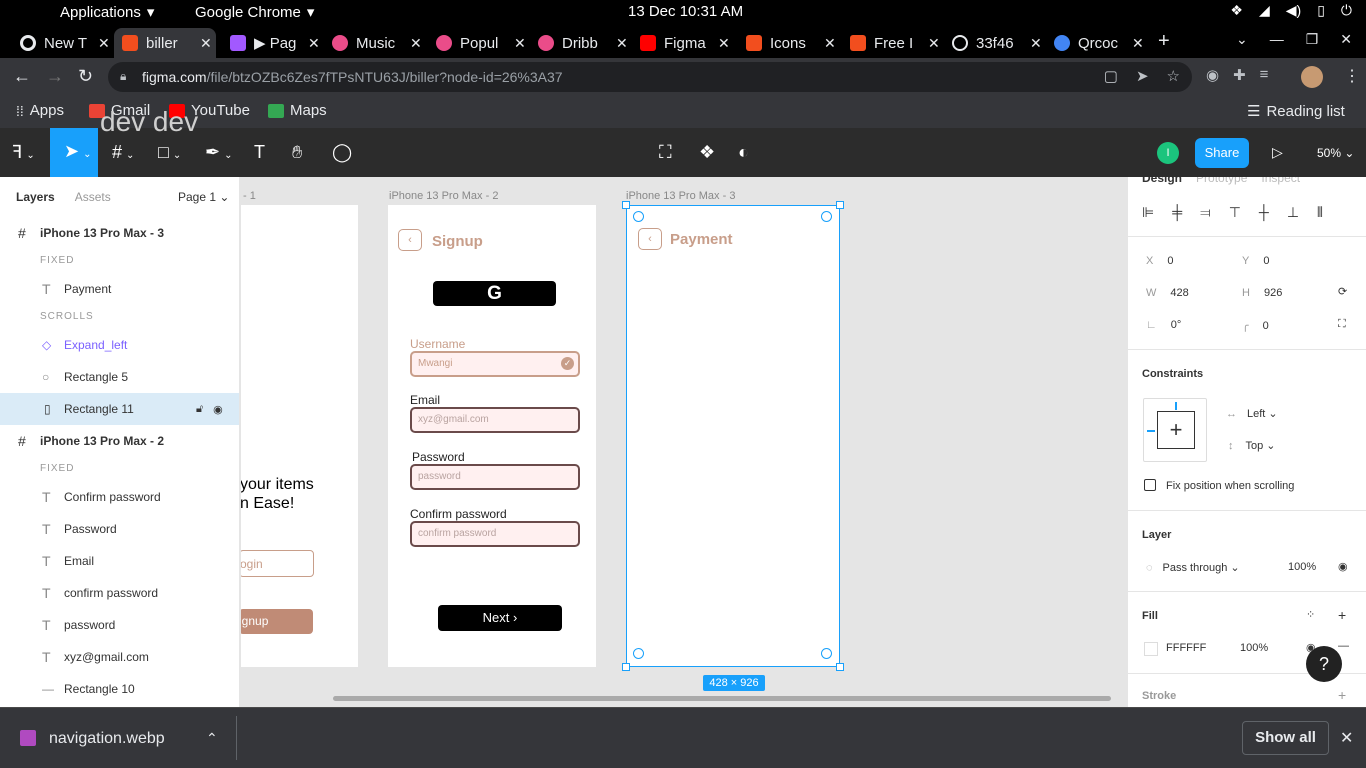  I want to click on layer-row: ◇ Expand_left, so click(119, 345).